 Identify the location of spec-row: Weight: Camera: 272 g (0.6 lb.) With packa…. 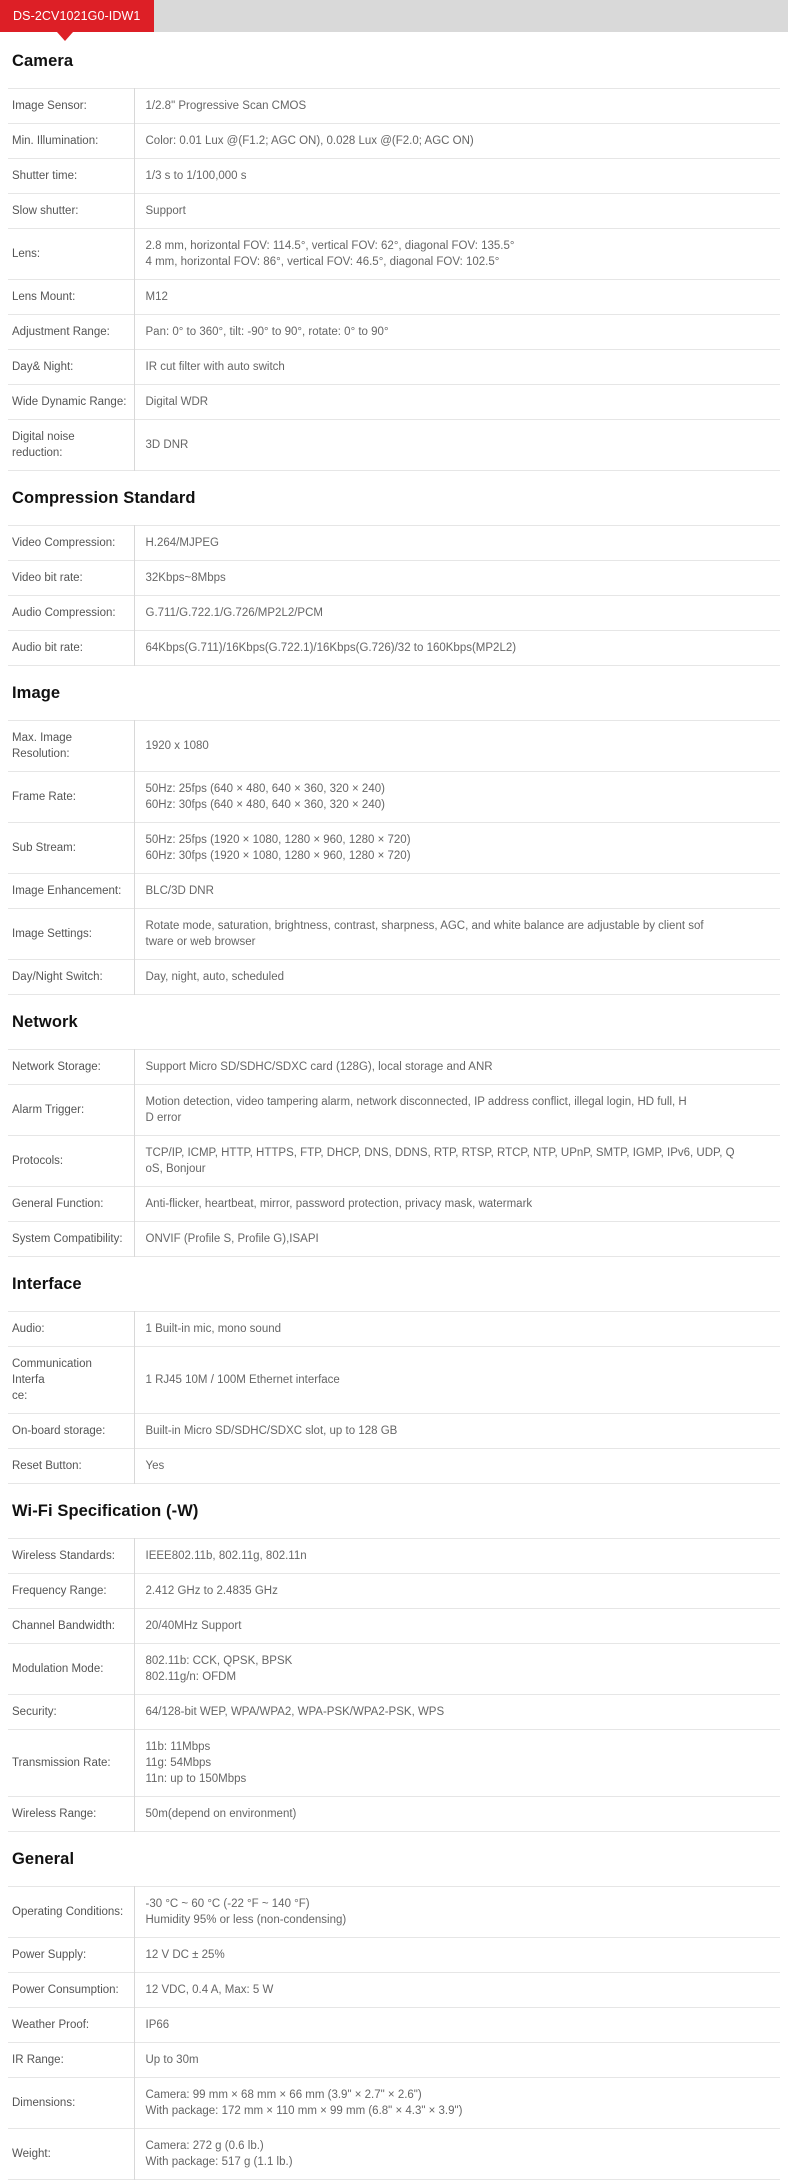
(394, 2154).